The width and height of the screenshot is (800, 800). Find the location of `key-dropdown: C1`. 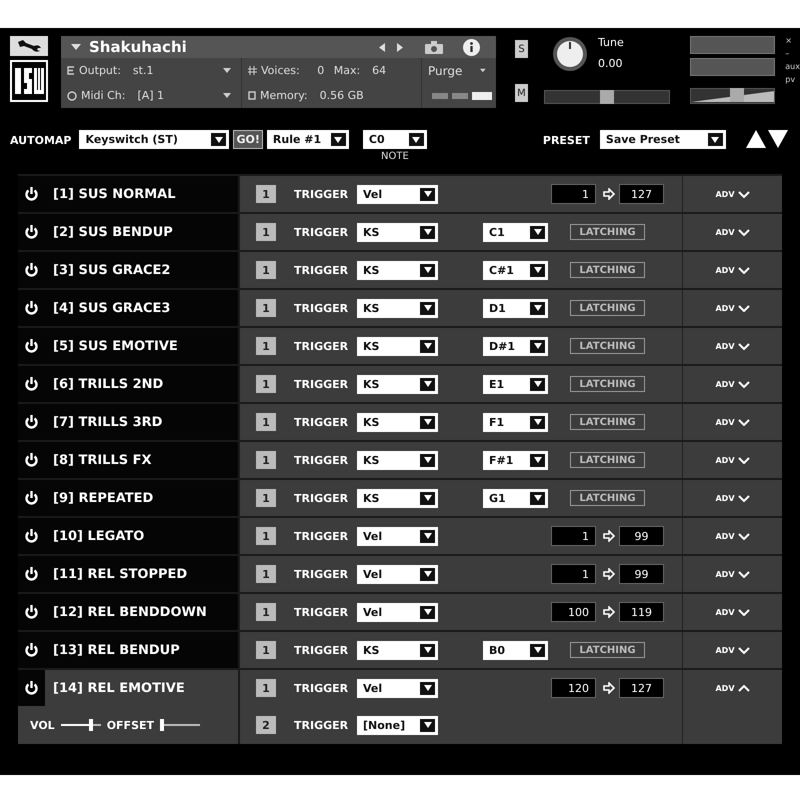

key-dropdown: C1 is located at coordinates (515, 232).